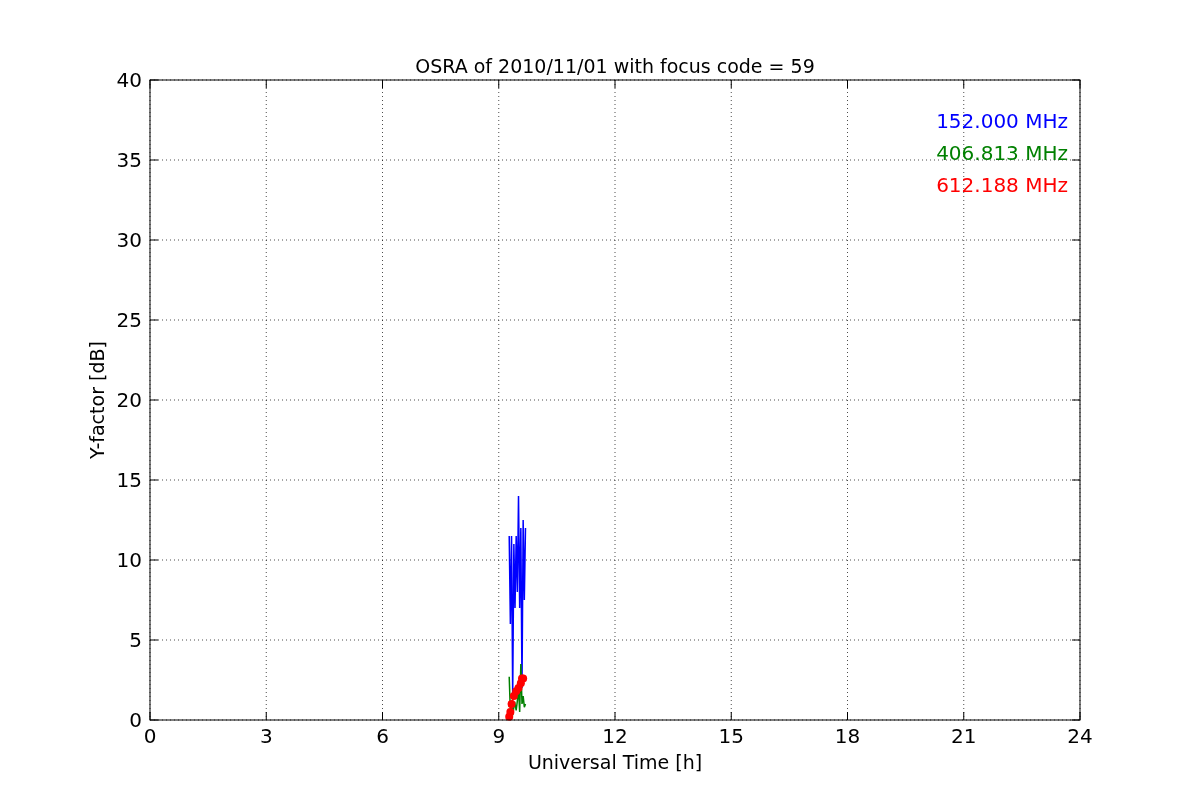 This screenshot has width=1200, height=800. I want to click on tick-label: 12, so click(615, 736).